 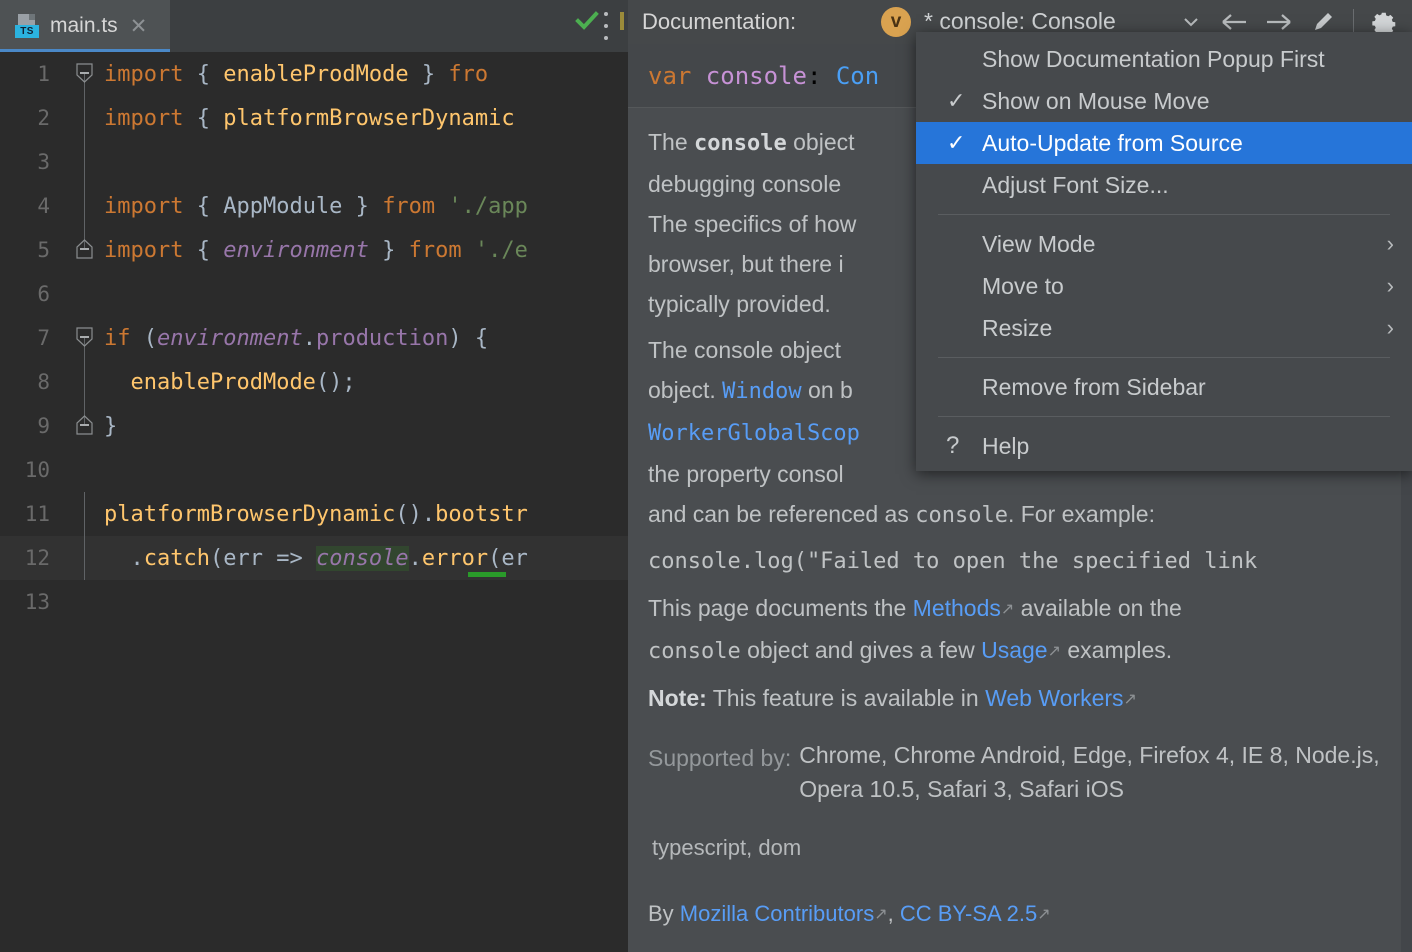 What do you see at coordinates (37, 470) in the screenshot?
I see `line-number: 10` at bounding box center [37, 470].